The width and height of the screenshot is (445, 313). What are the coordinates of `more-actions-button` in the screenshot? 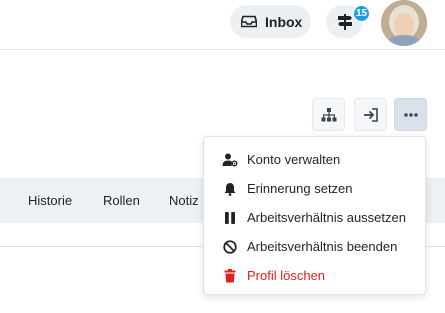 It's located at (410, 114).